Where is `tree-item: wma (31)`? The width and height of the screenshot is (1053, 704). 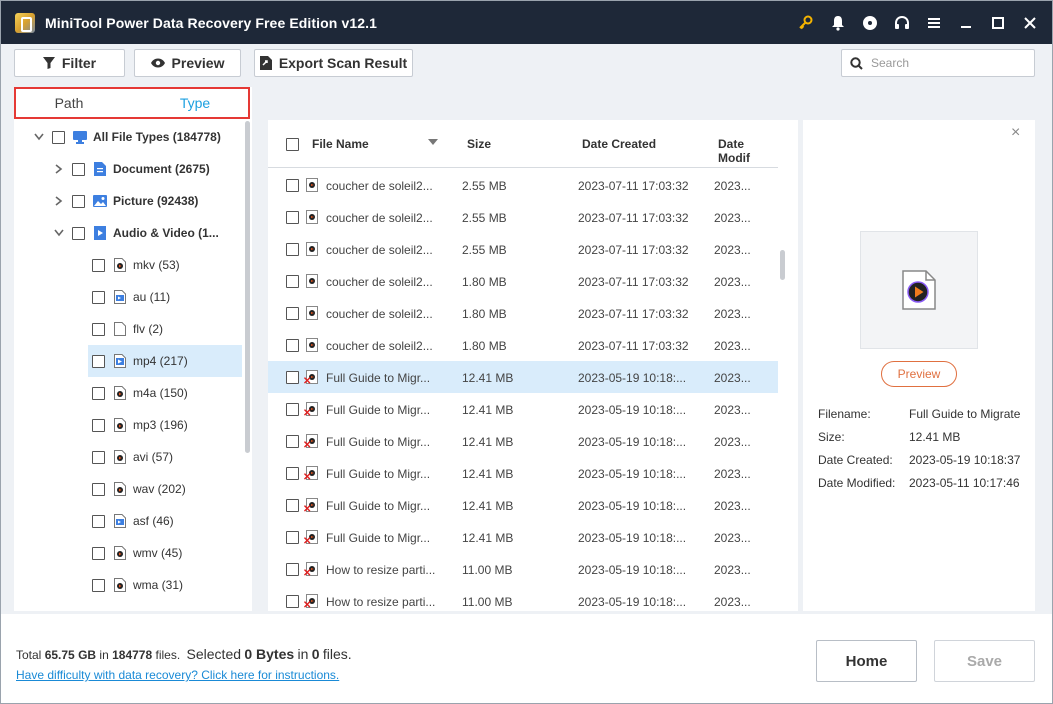
tree-item: wma (31) is located at coordinates (156, 585).